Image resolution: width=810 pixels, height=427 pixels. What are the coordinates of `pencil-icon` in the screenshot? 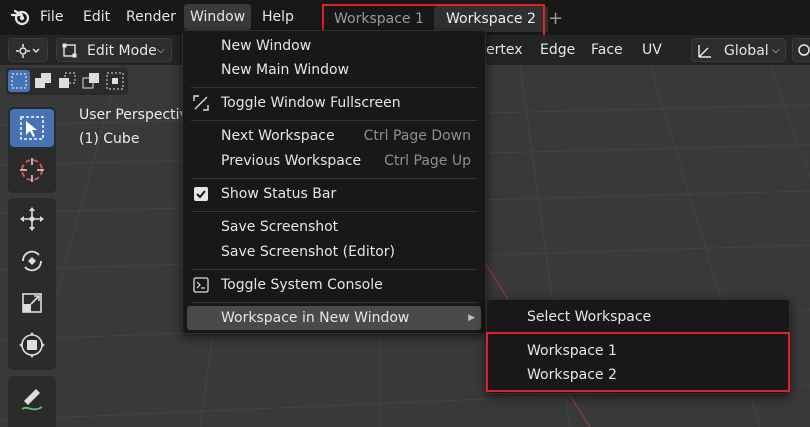 It's located at (32, 400).